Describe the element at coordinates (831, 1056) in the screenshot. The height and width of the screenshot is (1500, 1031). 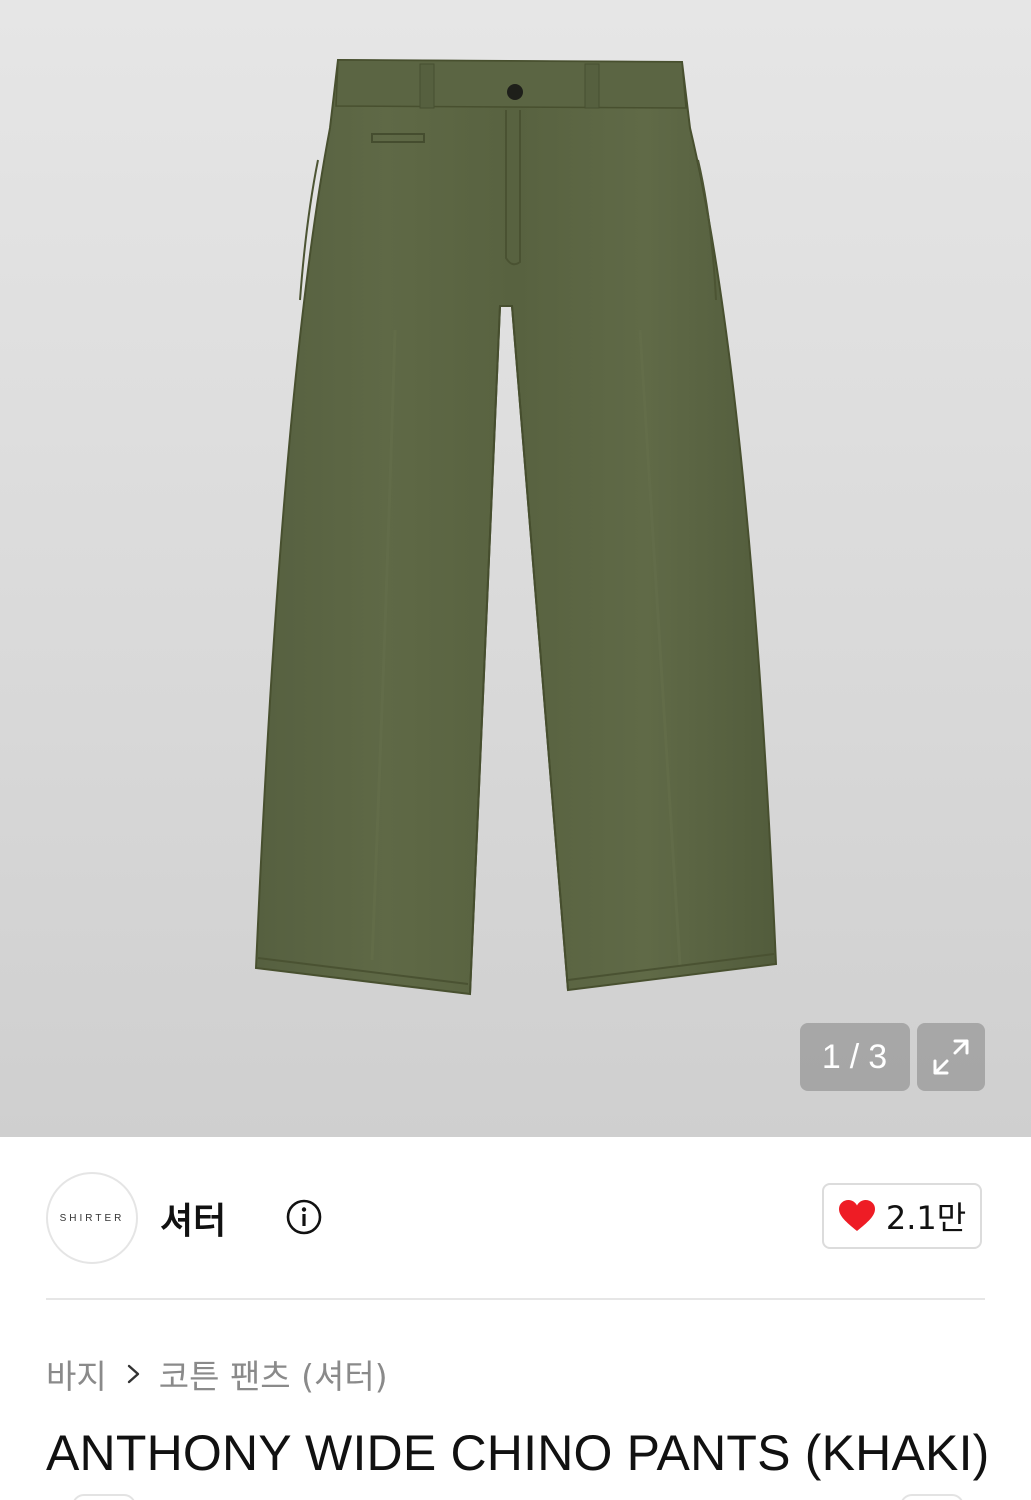
I see `pager-current: 1` at that location.